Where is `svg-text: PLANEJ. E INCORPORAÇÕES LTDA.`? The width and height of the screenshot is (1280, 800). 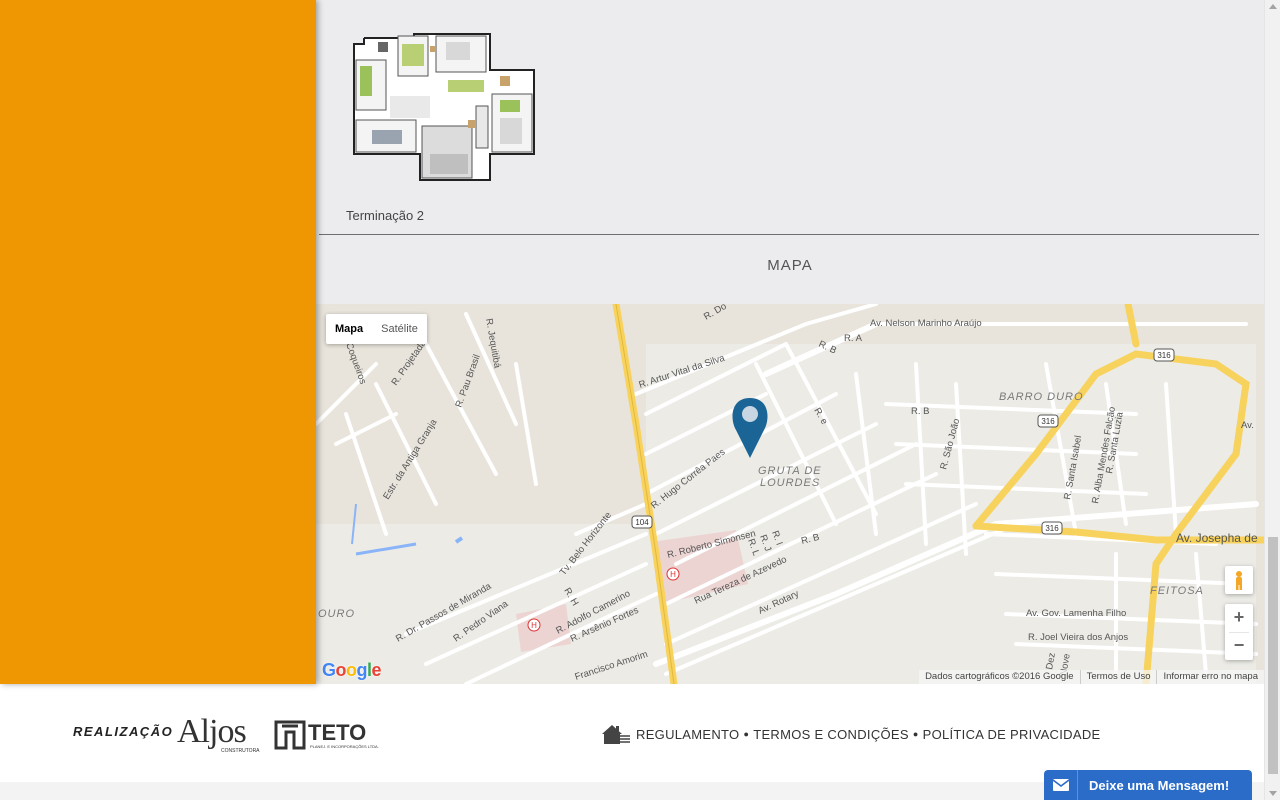 svg-text: PLANEJ. E INCORPORAÇÕES LTDA. is located at coordinates (344, 746).